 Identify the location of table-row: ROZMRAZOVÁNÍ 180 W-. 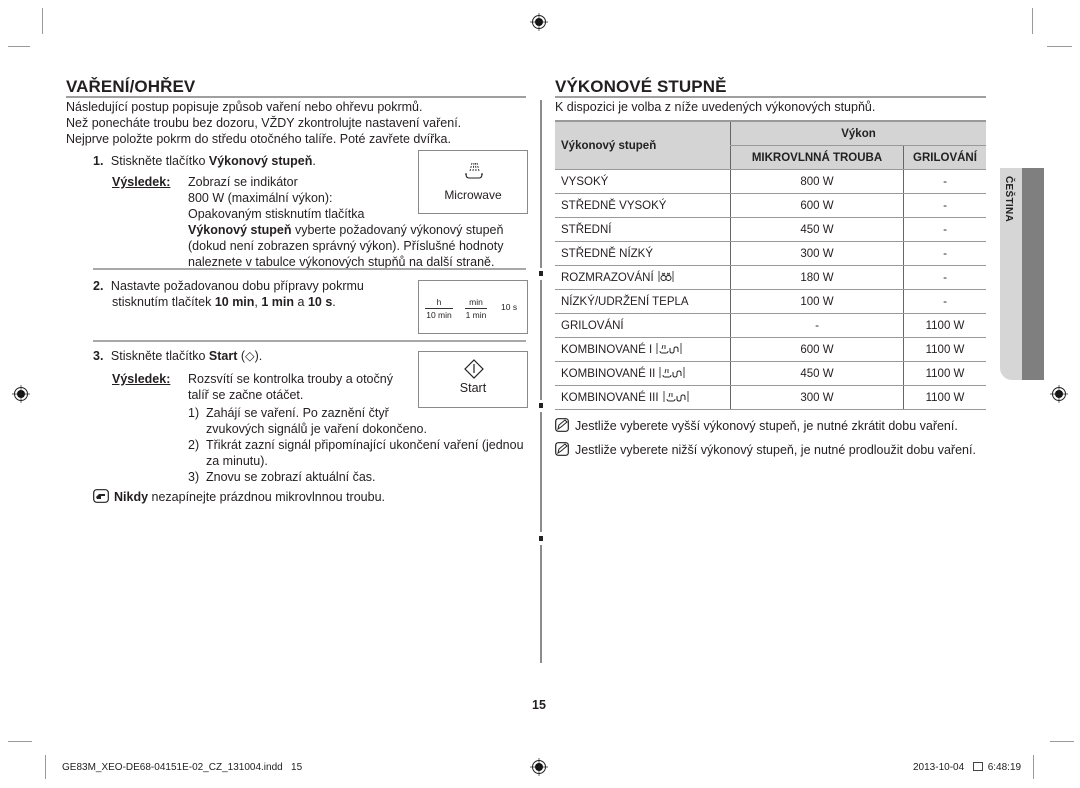
(770, 277).